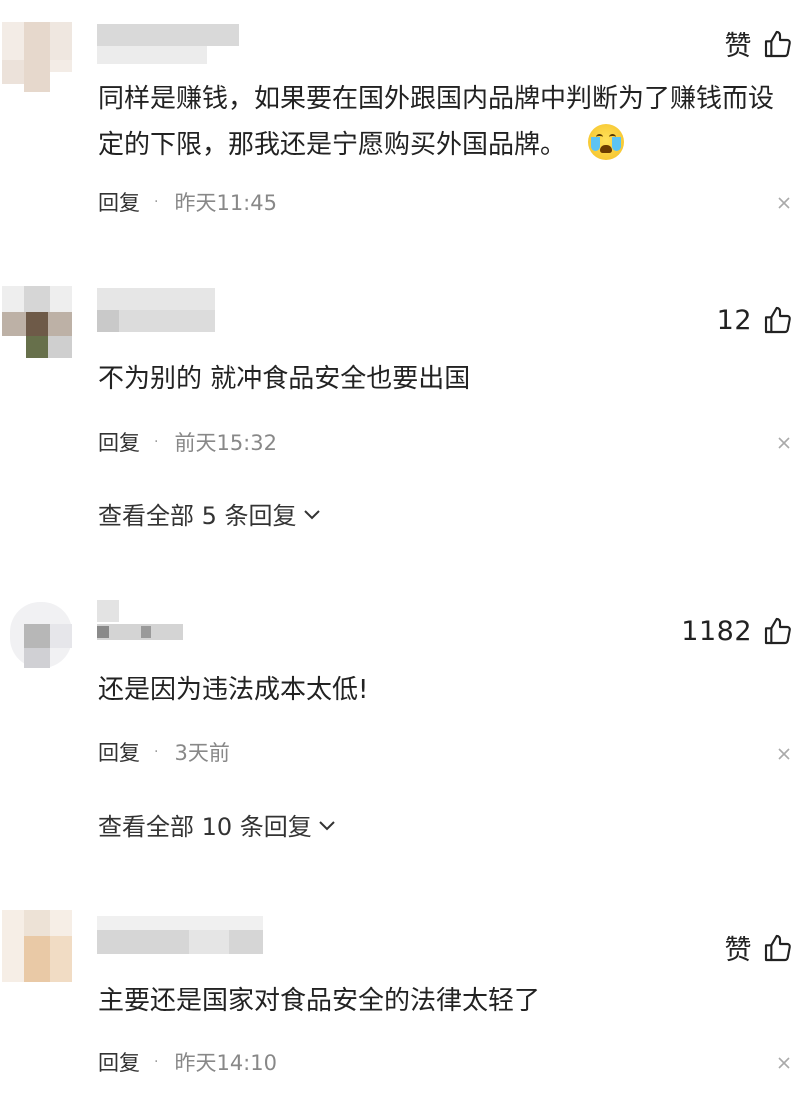 This screenshot has width=808, height=1098. I want to click on timestamp: 3天前, so click(202, 753).